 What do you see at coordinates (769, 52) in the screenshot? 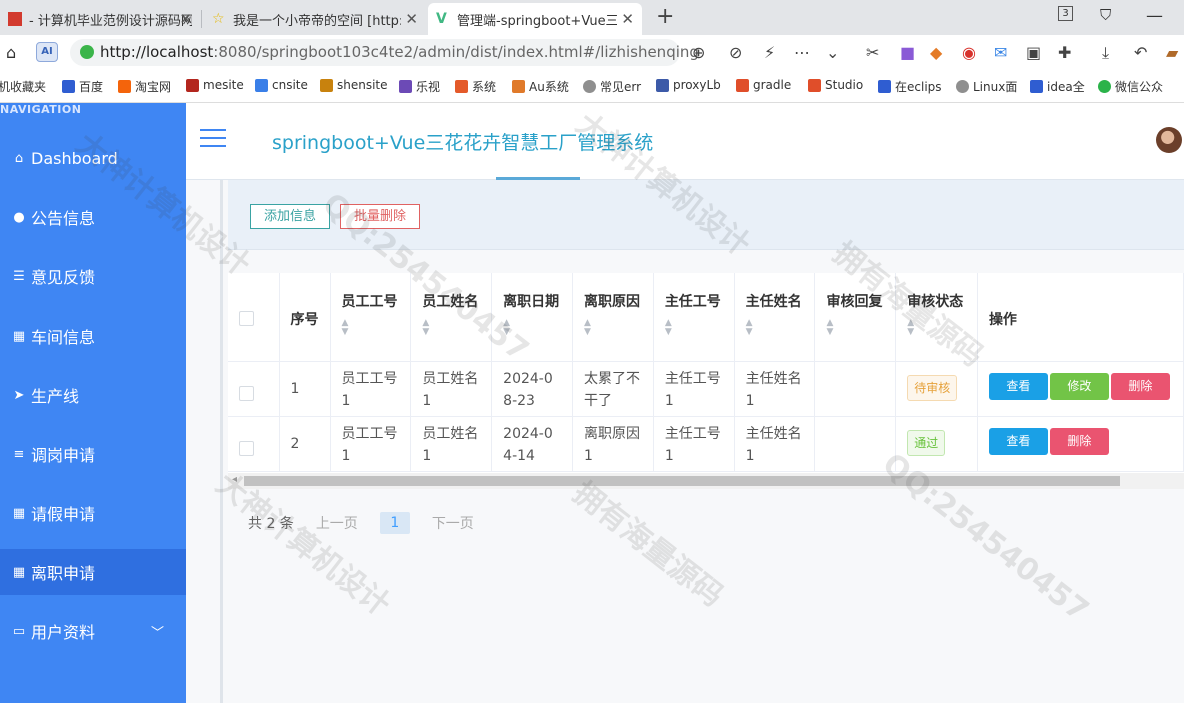
I see `lightning-icon: ⚡` at bounding box center [769, 52].